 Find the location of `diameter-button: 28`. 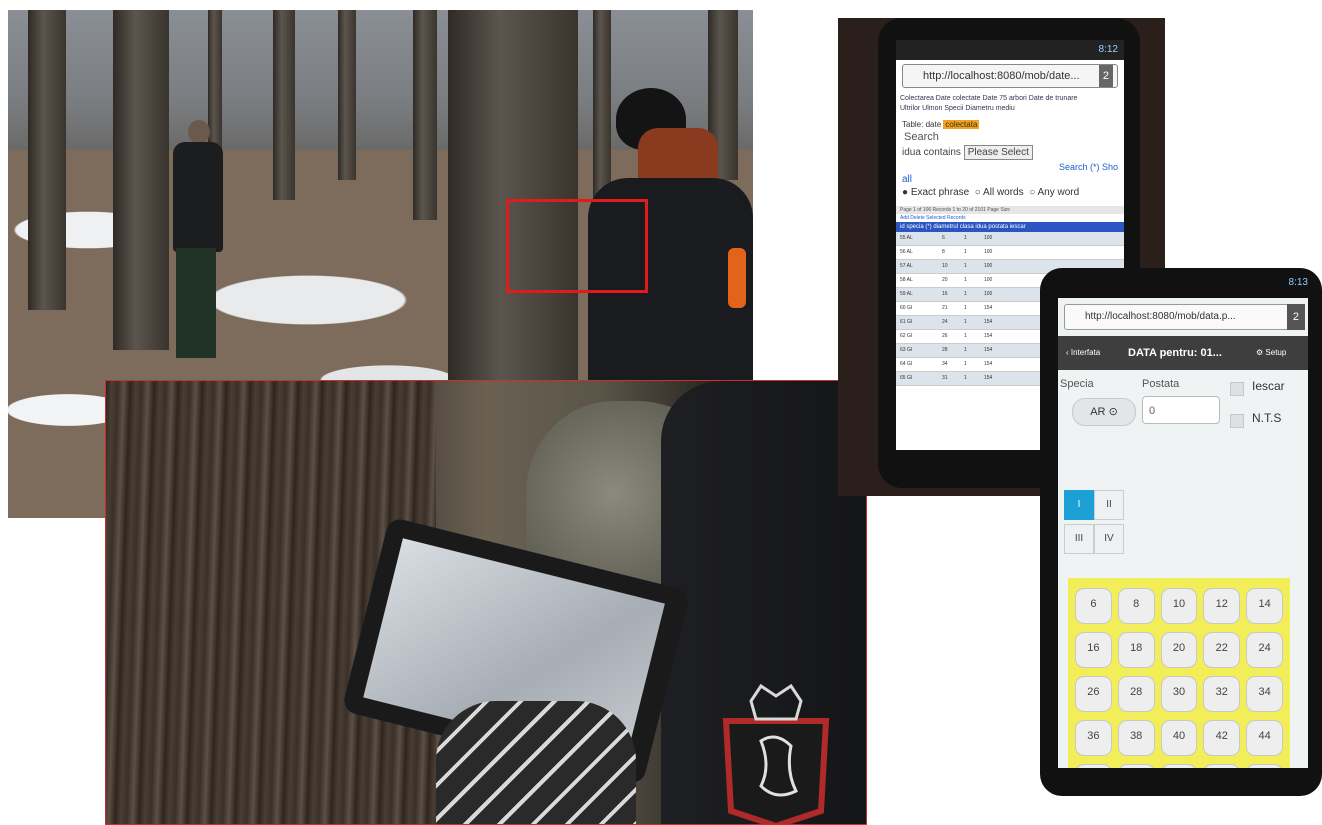

diameter-button: 28 is located at coordinates (1136, 694).